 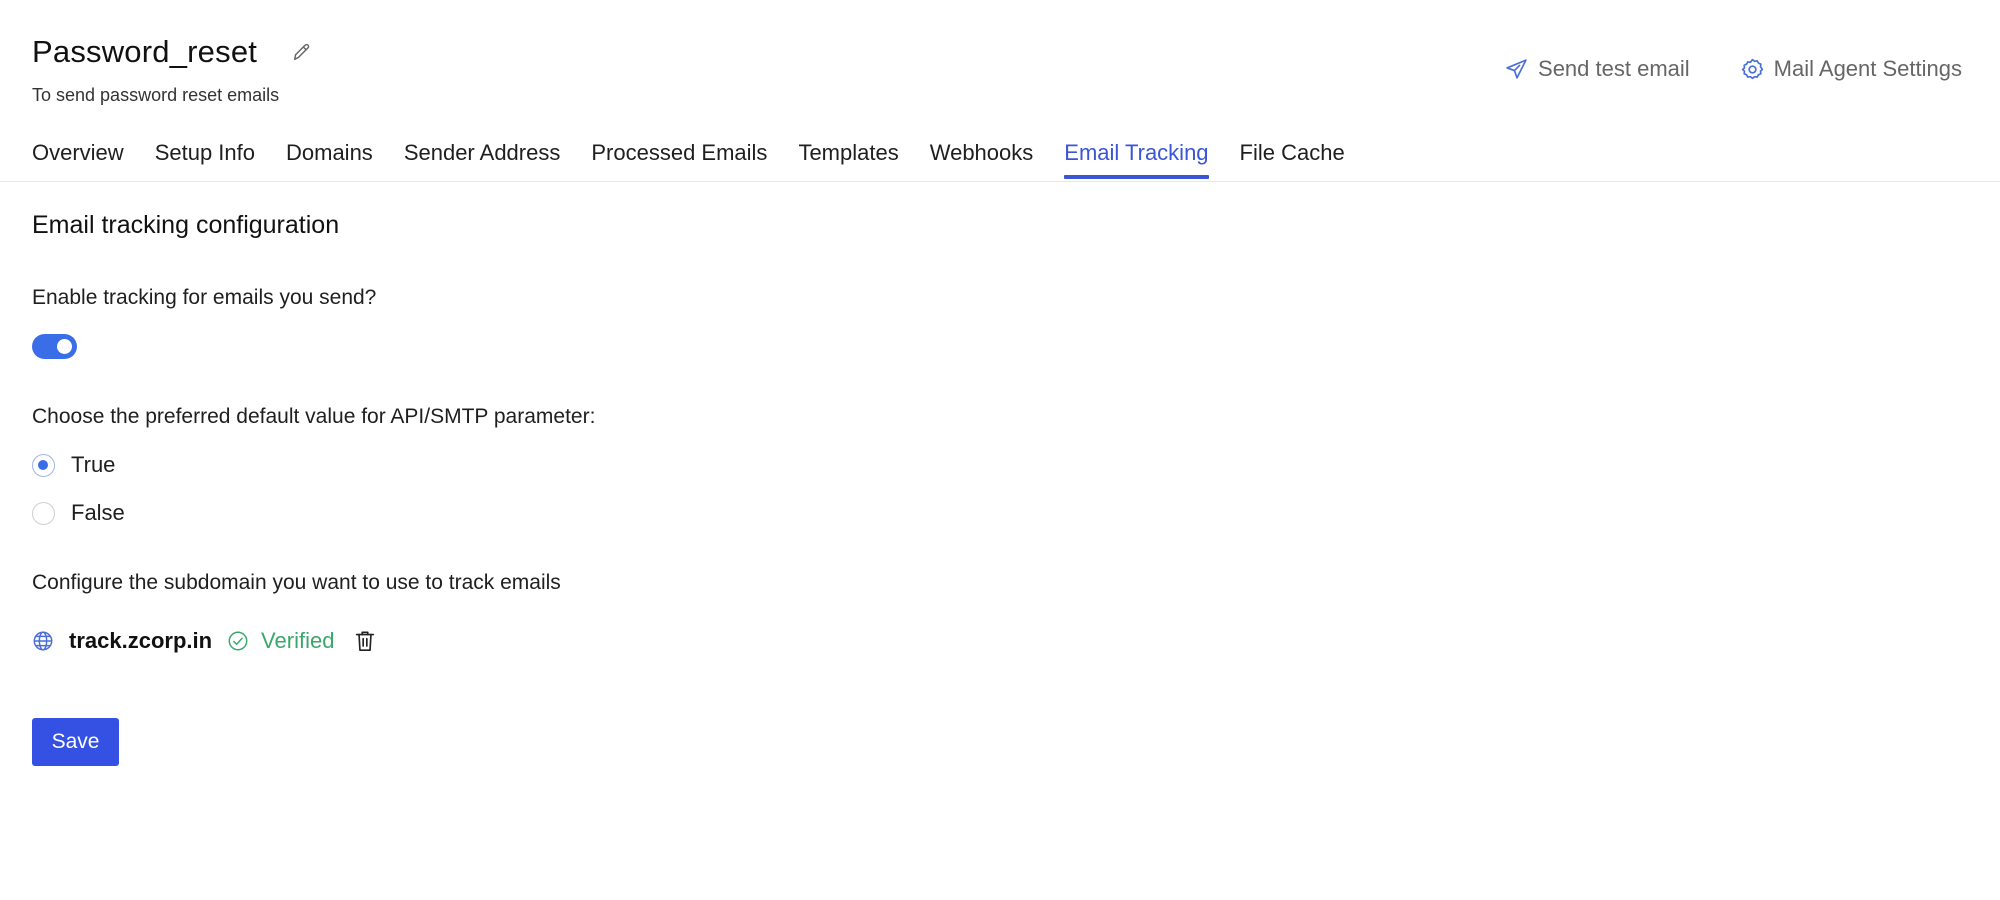 I want to click on enable-tracking-label: Enable tracking for emails you send?, so click(x=204, y=297).